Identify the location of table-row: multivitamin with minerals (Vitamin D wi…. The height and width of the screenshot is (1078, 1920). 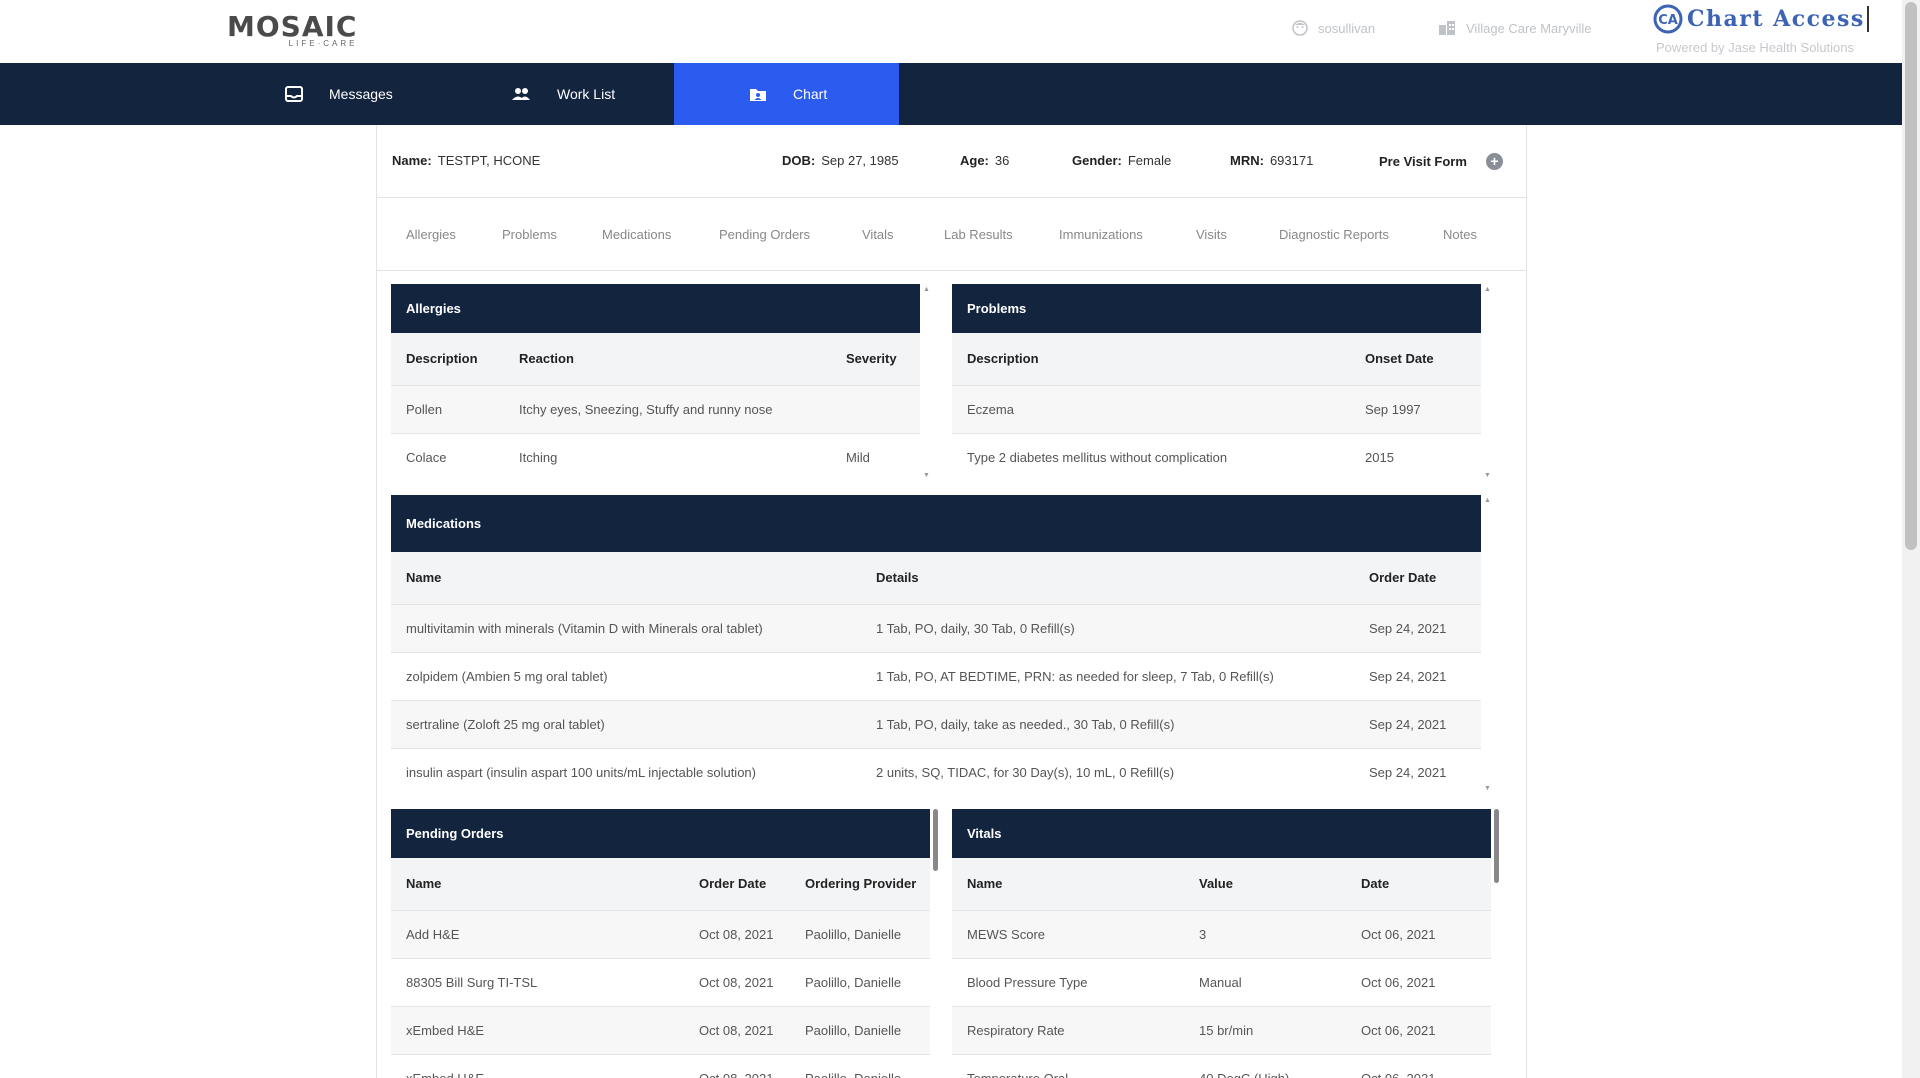
(936, 628).